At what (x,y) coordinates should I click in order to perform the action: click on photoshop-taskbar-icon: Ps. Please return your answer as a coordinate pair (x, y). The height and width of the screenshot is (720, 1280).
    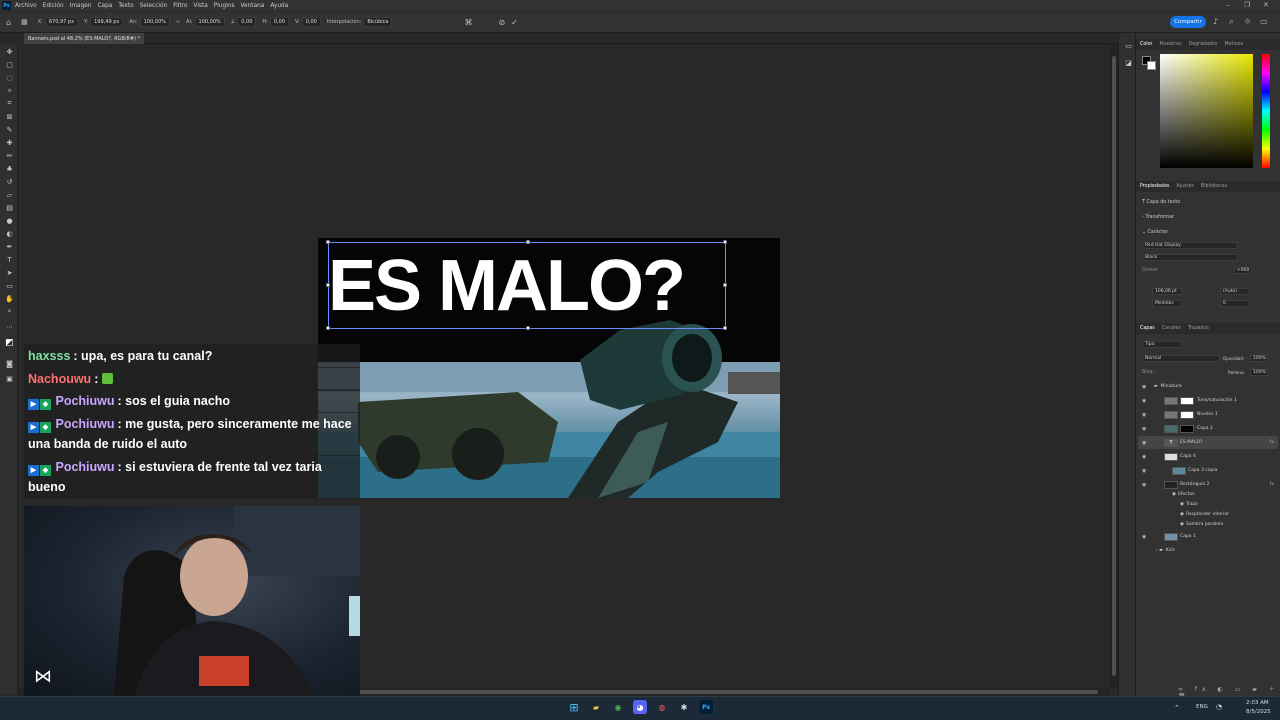
    Looking at the image, I should click on (706, 707).